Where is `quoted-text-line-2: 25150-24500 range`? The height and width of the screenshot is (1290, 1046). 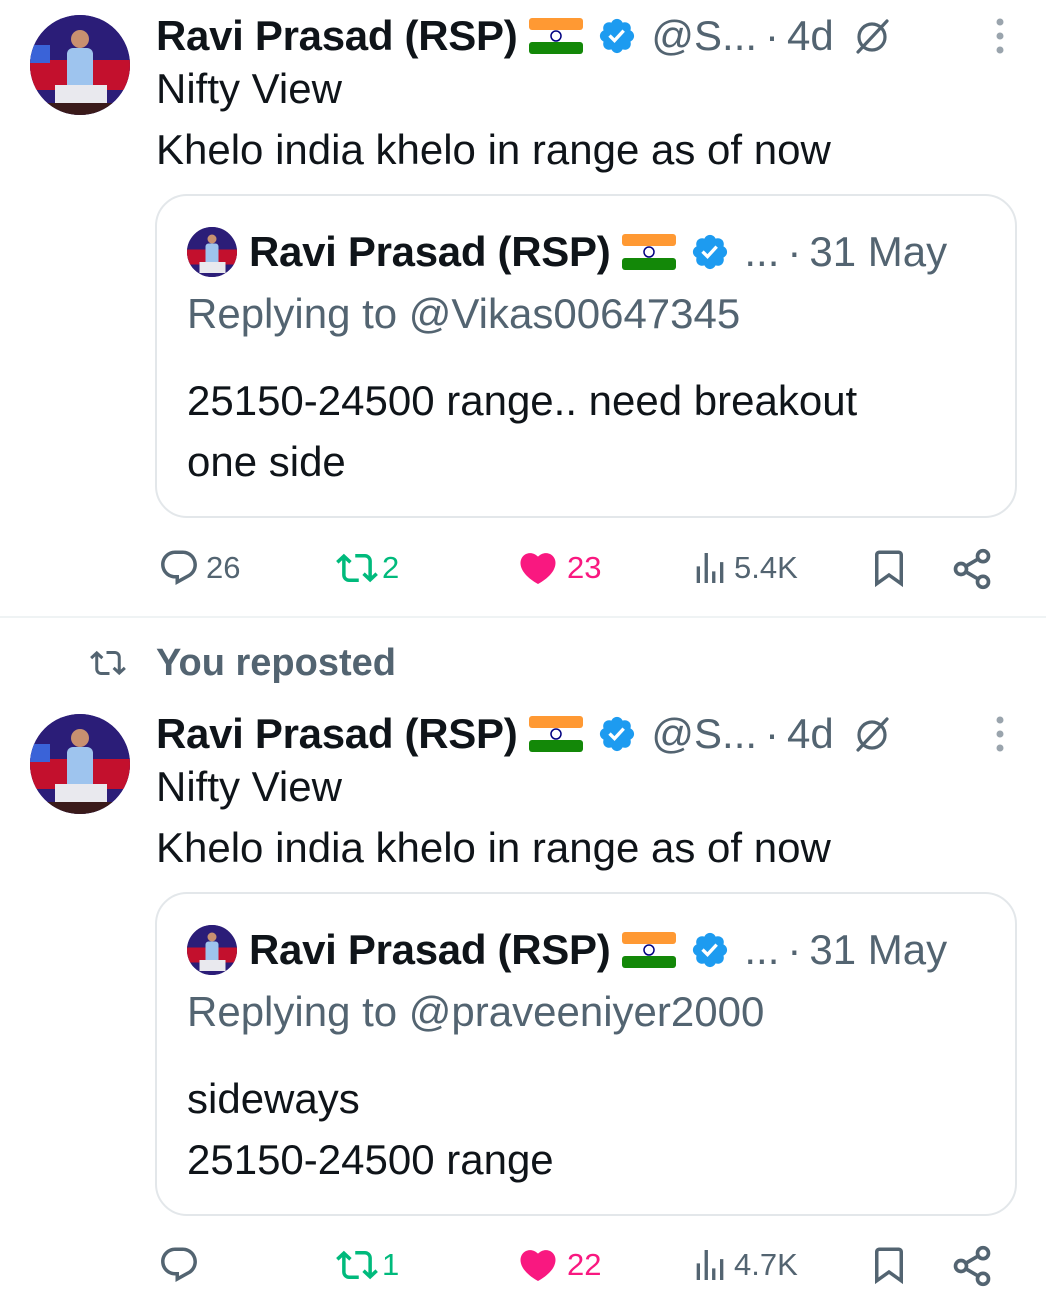
quoted-text-line-2: 25150-24500 range is located at coordinates (370, 1159).